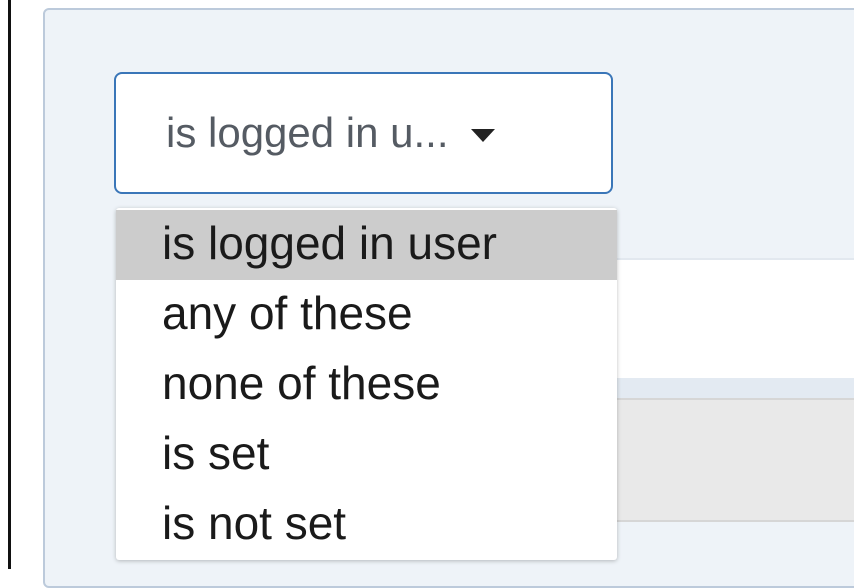 The width and height of the screenshot is (854, 588). I want to click on option-none-of-these: none of these, so click(366, 385).